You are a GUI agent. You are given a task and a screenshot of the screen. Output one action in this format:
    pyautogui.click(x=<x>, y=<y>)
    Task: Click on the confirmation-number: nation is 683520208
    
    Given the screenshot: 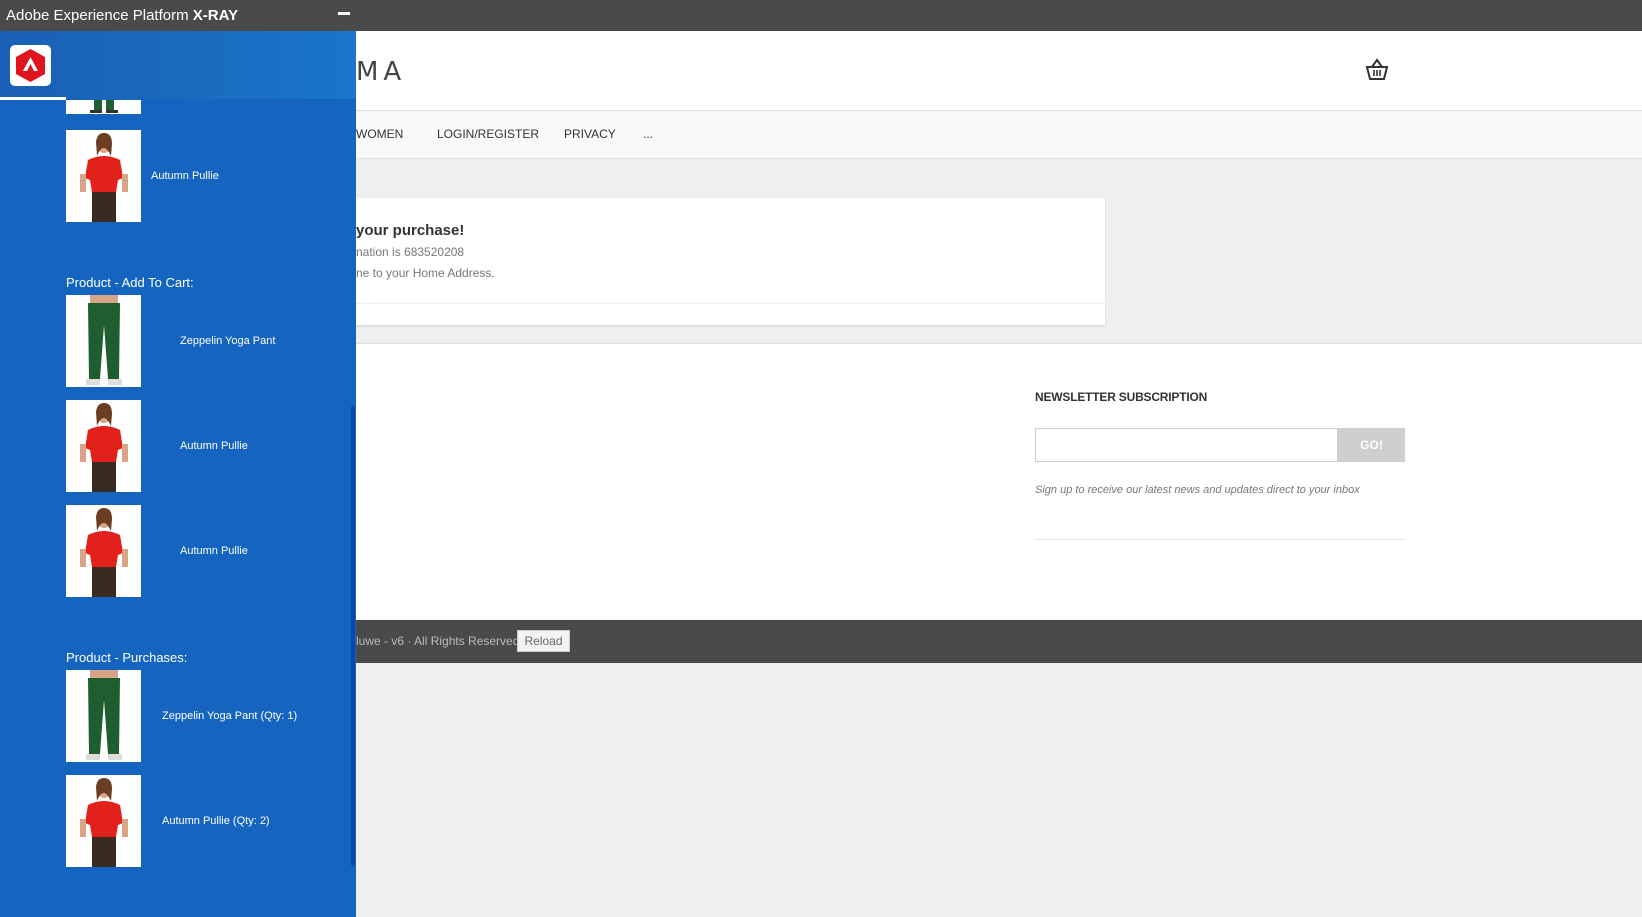 What is the action you would take?
    pyautogui.click(x=410, y=252)
    